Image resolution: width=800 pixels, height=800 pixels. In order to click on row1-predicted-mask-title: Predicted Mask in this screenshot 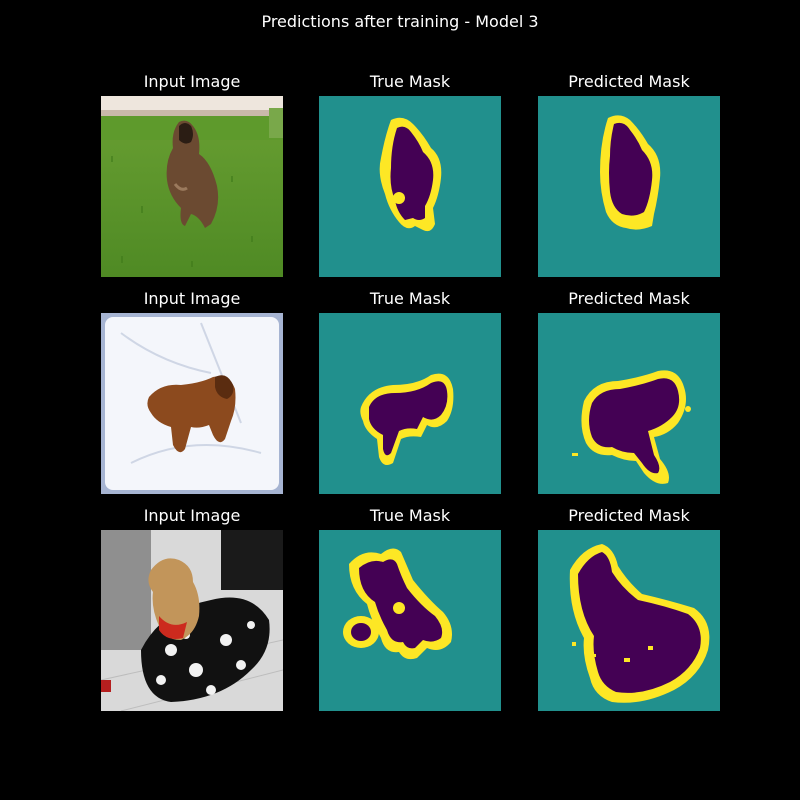, I will do `click(629, 81)`.